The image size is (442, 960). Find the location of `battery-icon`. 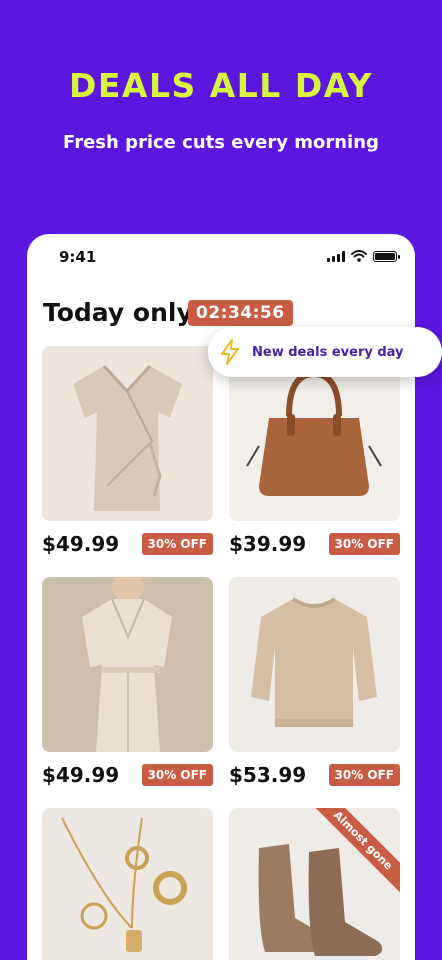

battery-icon is located at coordinates (386, 256).